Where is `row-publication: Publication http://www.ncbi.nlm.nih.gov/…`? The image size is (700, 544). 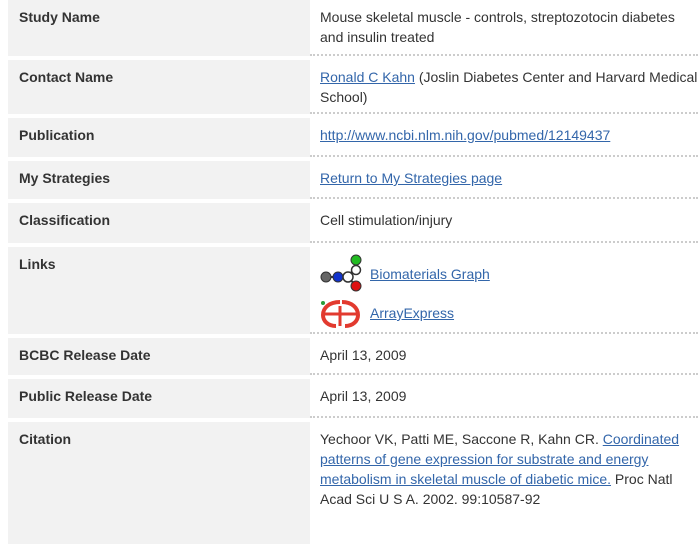 row-publication: Publication http://www.ncbi.nlm.nih.gov/… is located at coordinates (353, 137).